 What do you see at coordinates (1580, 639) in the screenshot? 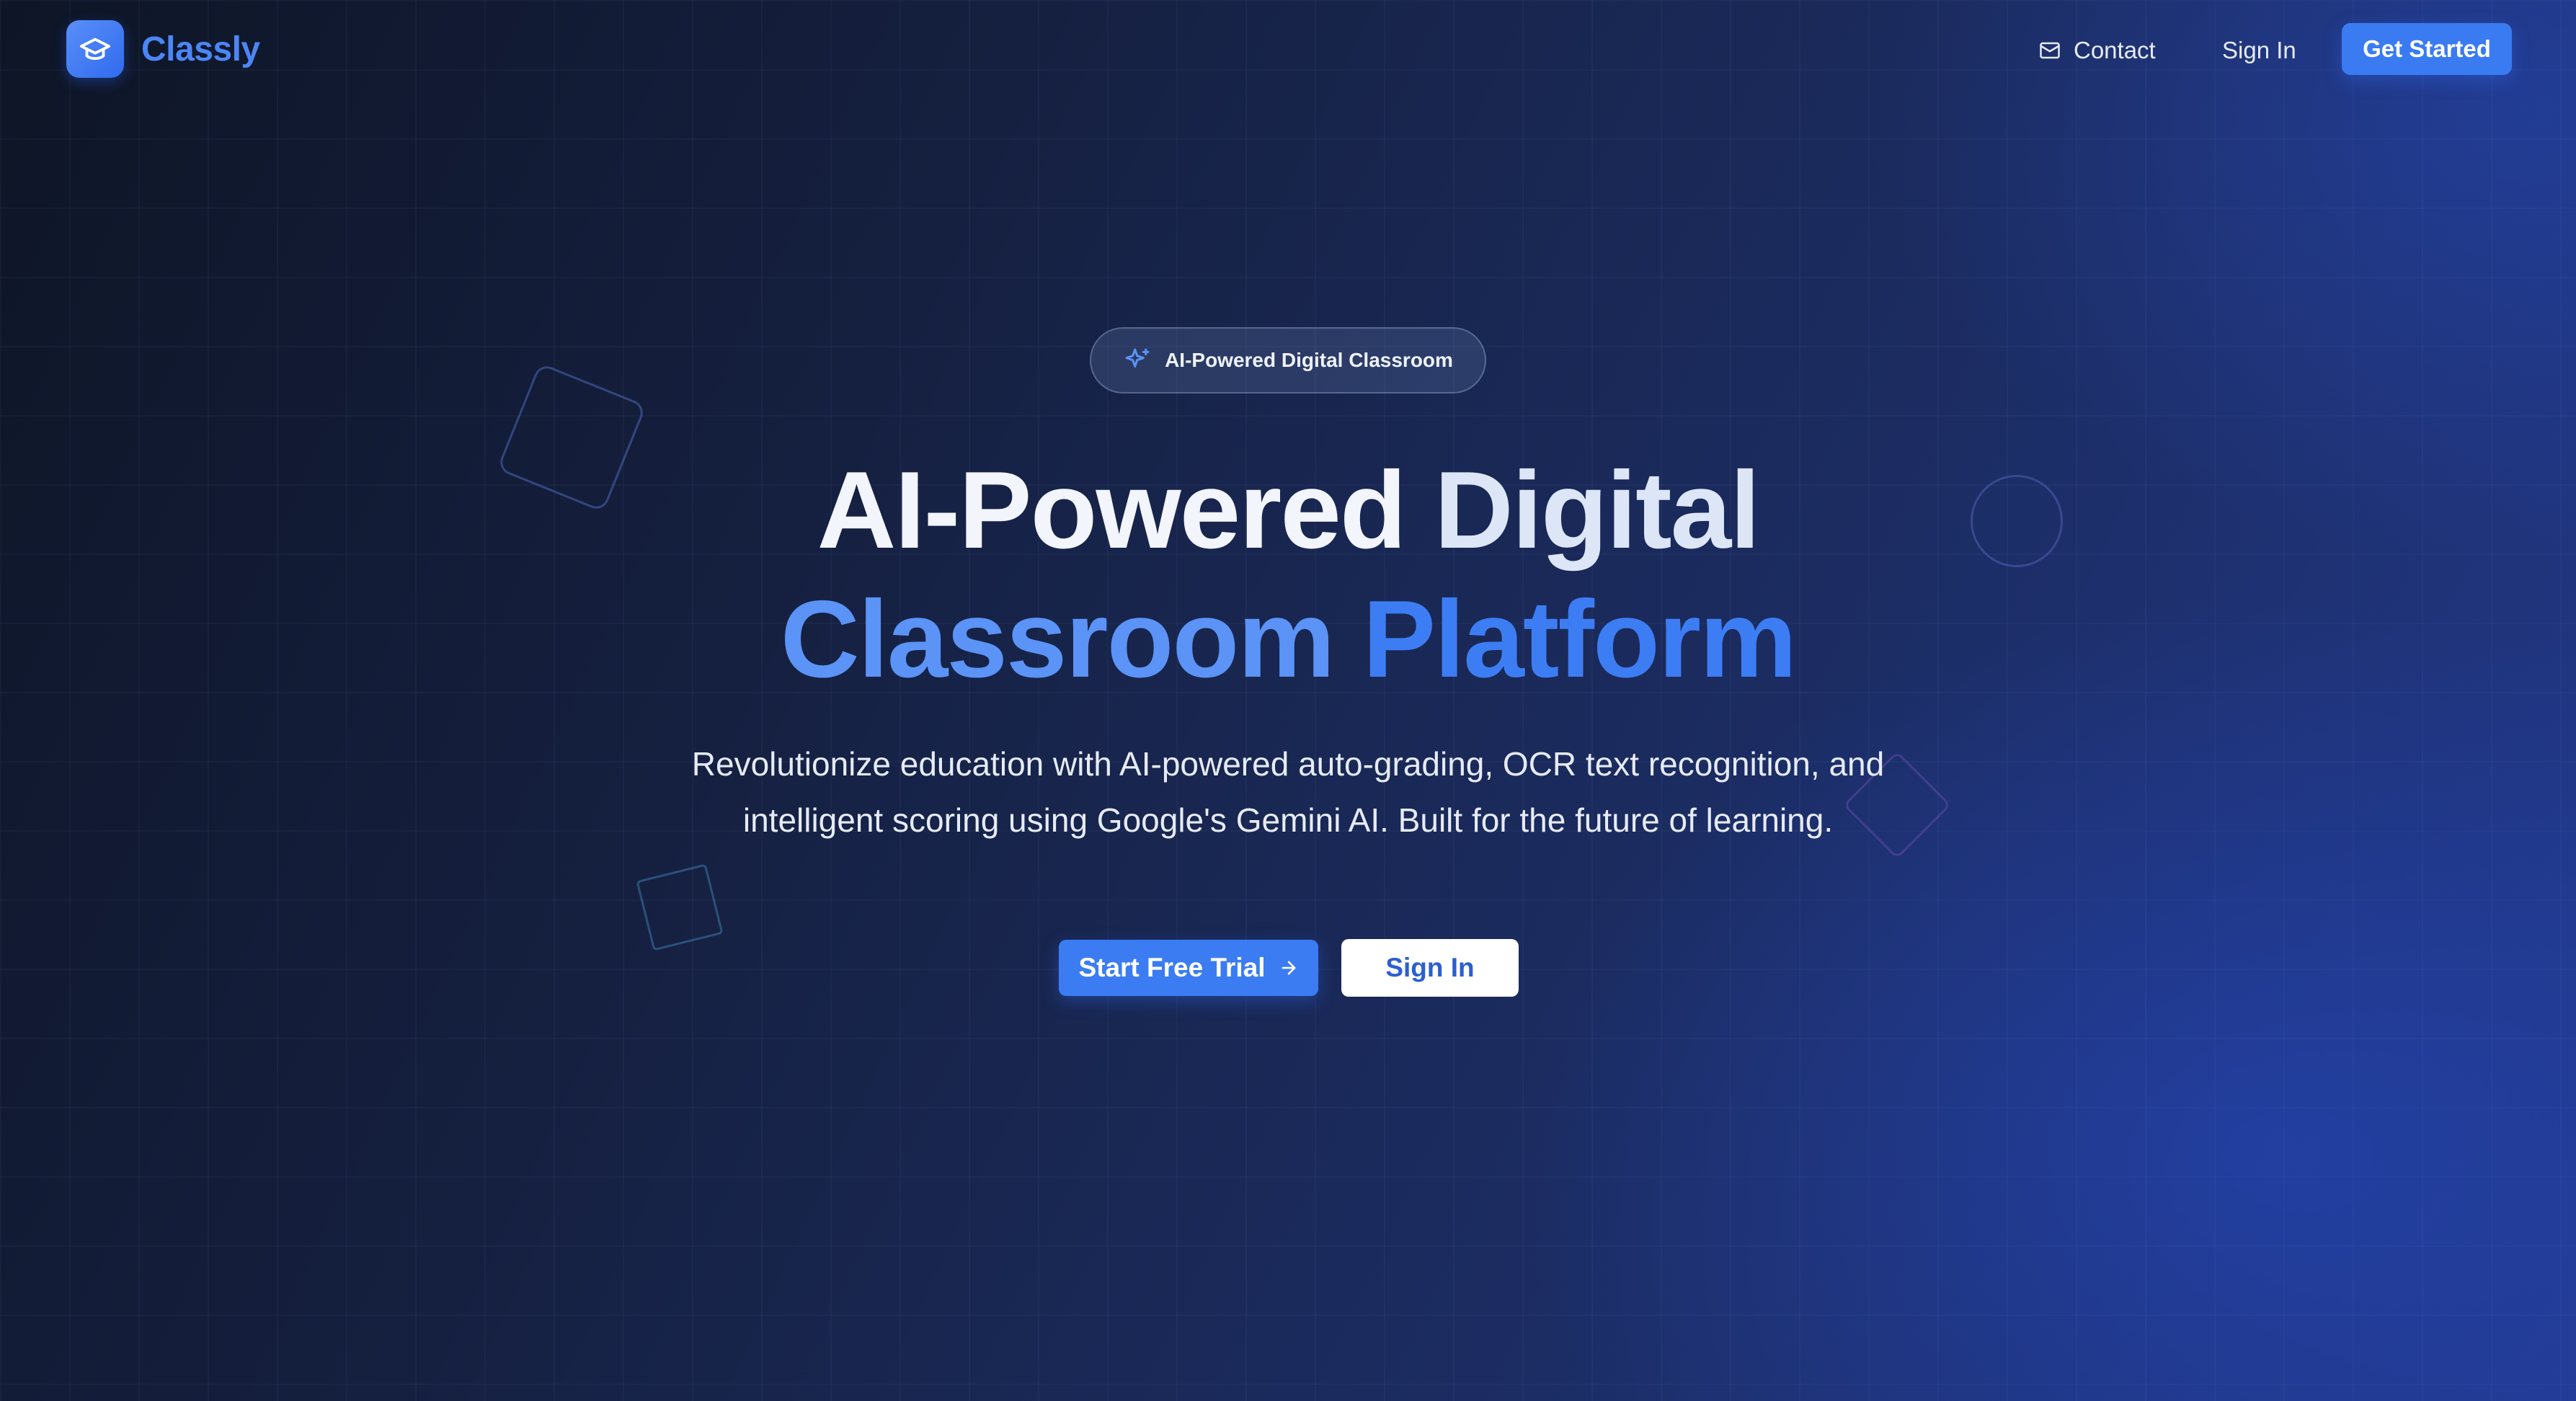
I see `hero-title-highlight: Platform` at bounding box center [1580, 639].